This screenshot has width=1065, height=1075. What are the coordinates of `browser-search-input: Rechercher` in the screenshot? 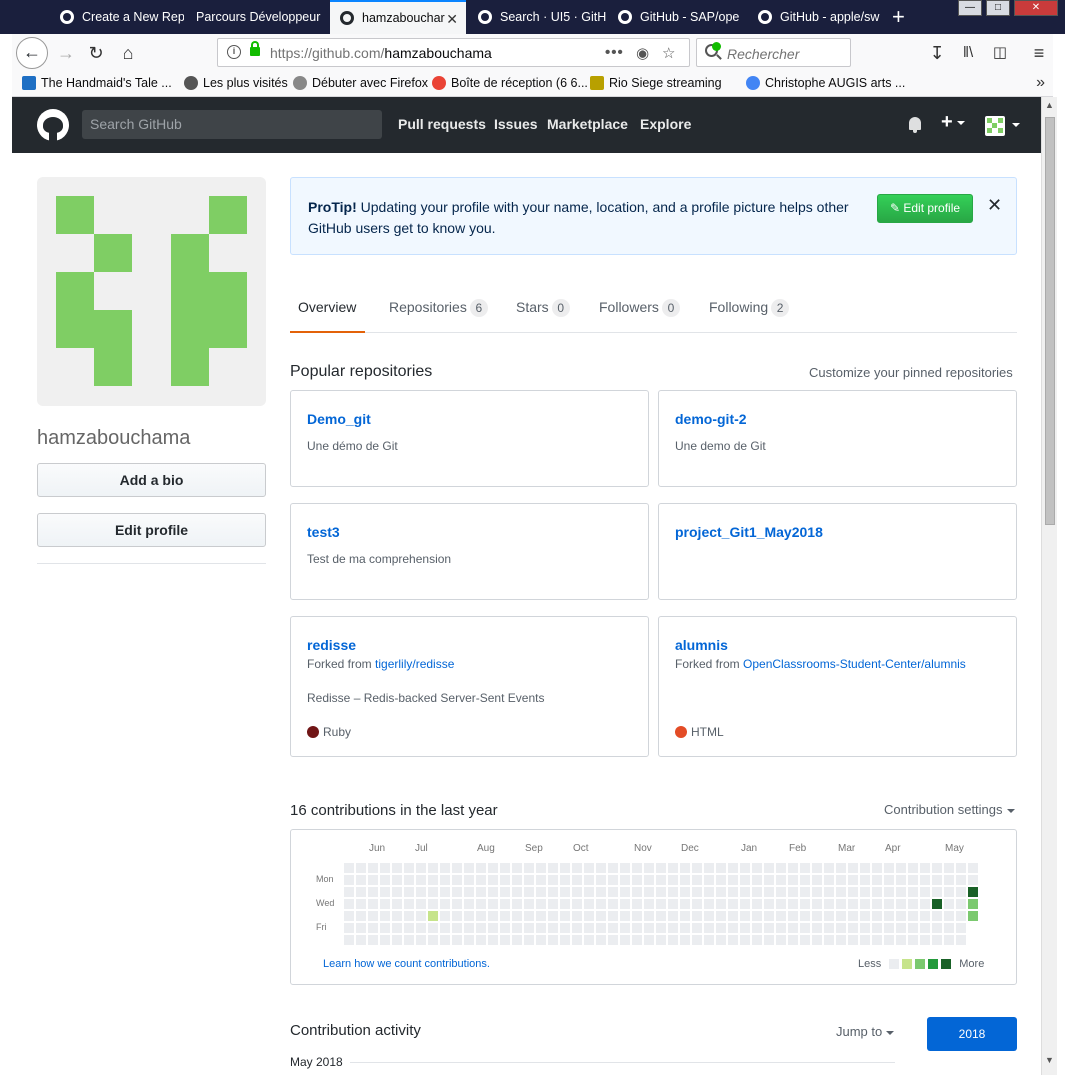 It's located at (773, 52).